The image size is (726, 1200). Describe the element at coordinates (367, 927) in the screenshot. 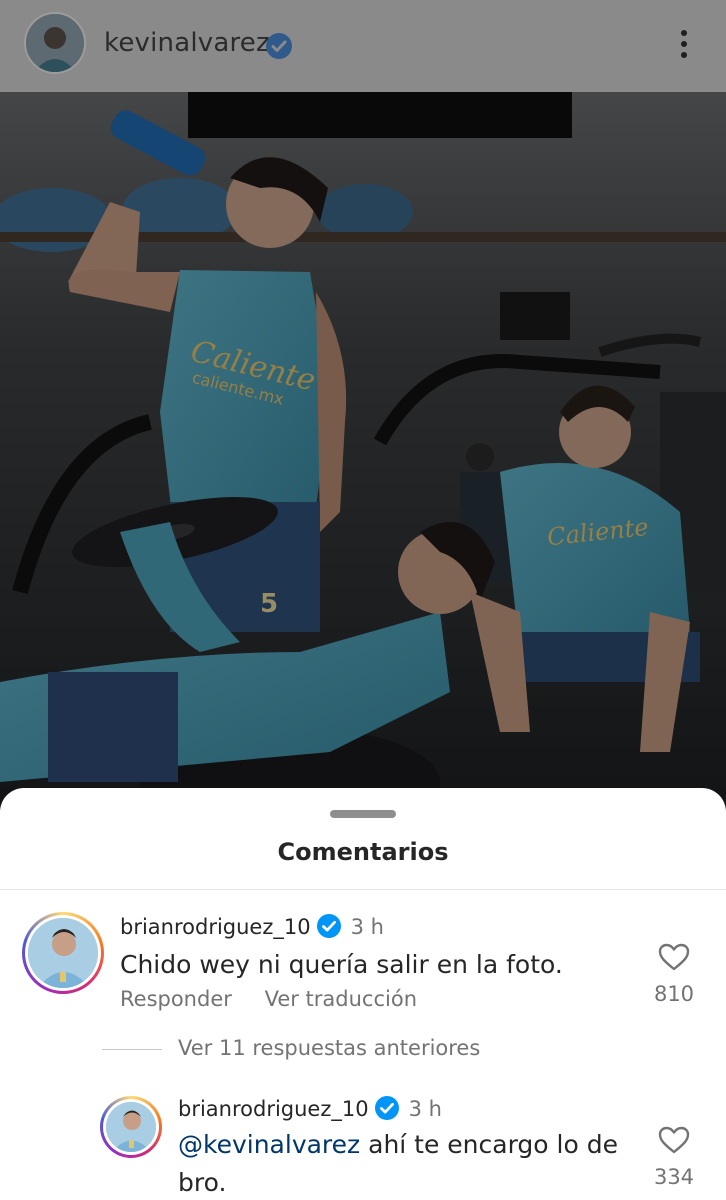

I see `comment-time: 3 h` at that location.